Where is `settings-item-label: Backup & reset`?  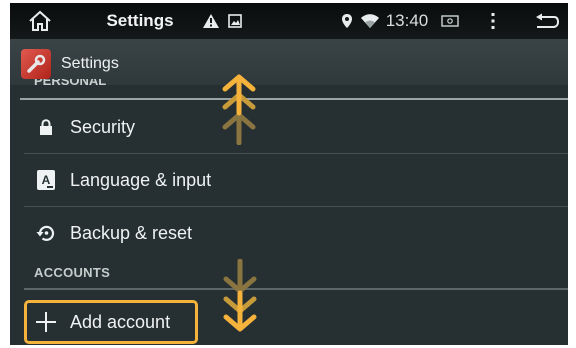 settings-item-label: Backup & reset is located at coordinates (131, 232).